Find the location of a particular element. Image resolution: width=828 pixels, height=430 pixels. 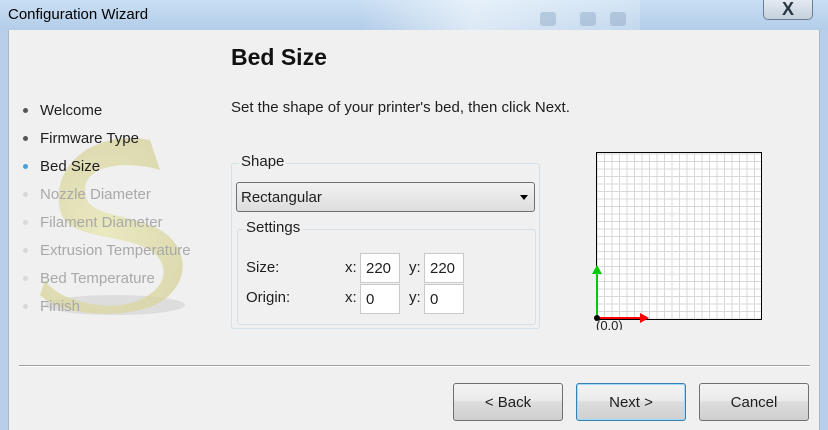

step-finish: Finish is located at coordinates (106, 306).